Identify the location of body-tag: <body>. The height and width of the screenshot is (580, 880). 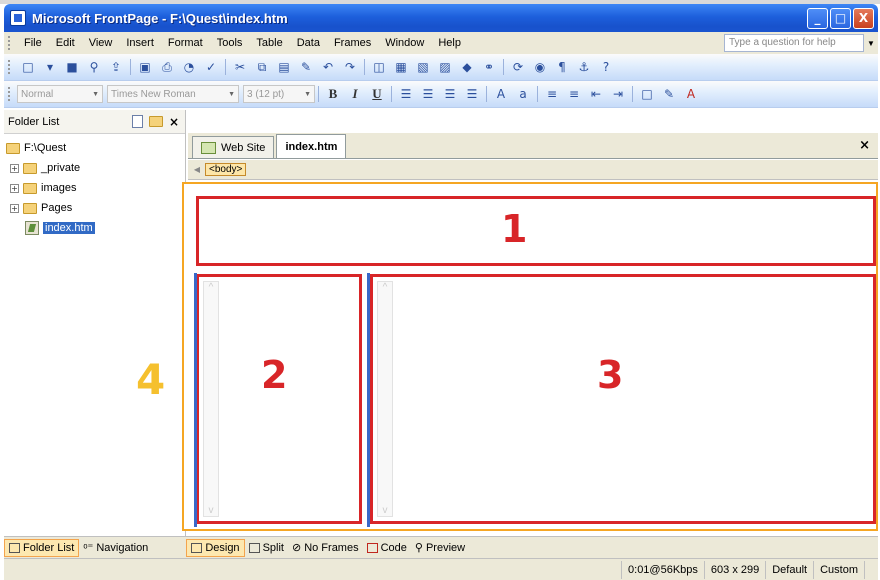
(226, 169).